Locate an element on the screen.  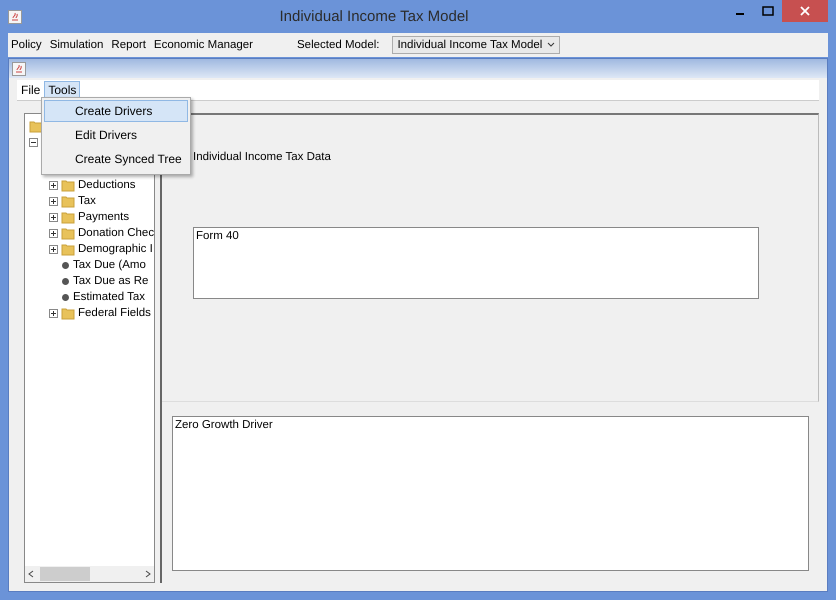
horizontal-scrollbar is located at coordinates (89, 574).